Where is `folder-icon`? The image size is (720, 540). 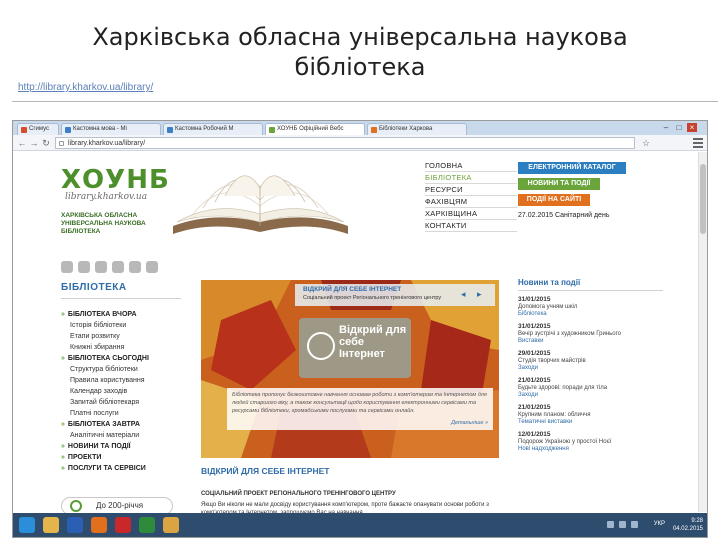 folder-icon is located at coordinates (171, 525).